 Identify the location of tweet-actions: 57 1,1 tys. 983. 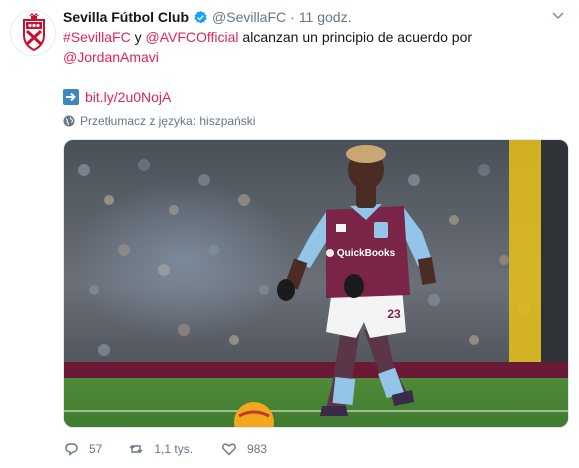
(179, 449).